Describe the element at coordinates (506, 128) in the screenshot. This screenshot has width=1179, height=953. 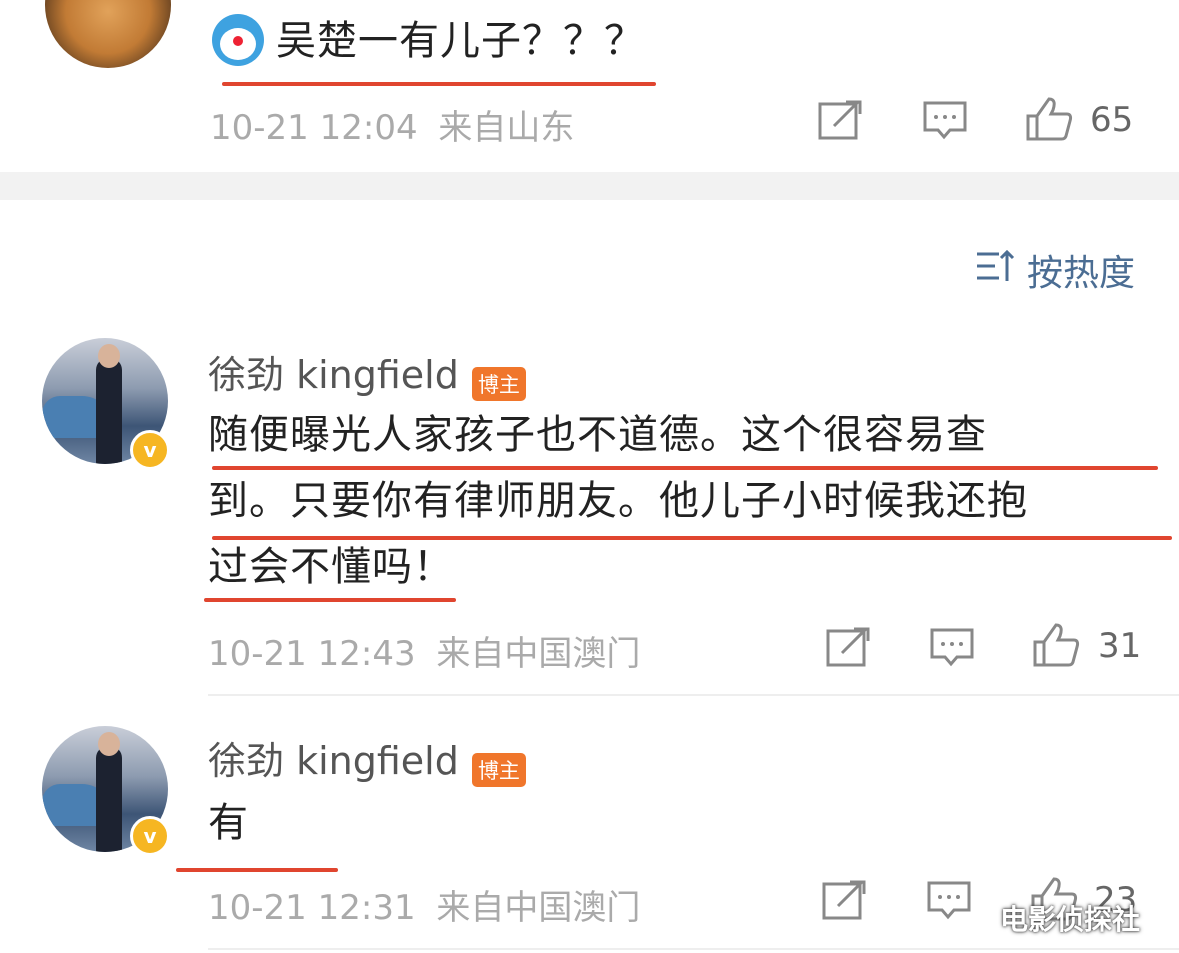
I see `comment-location: 来自山东` at that location.